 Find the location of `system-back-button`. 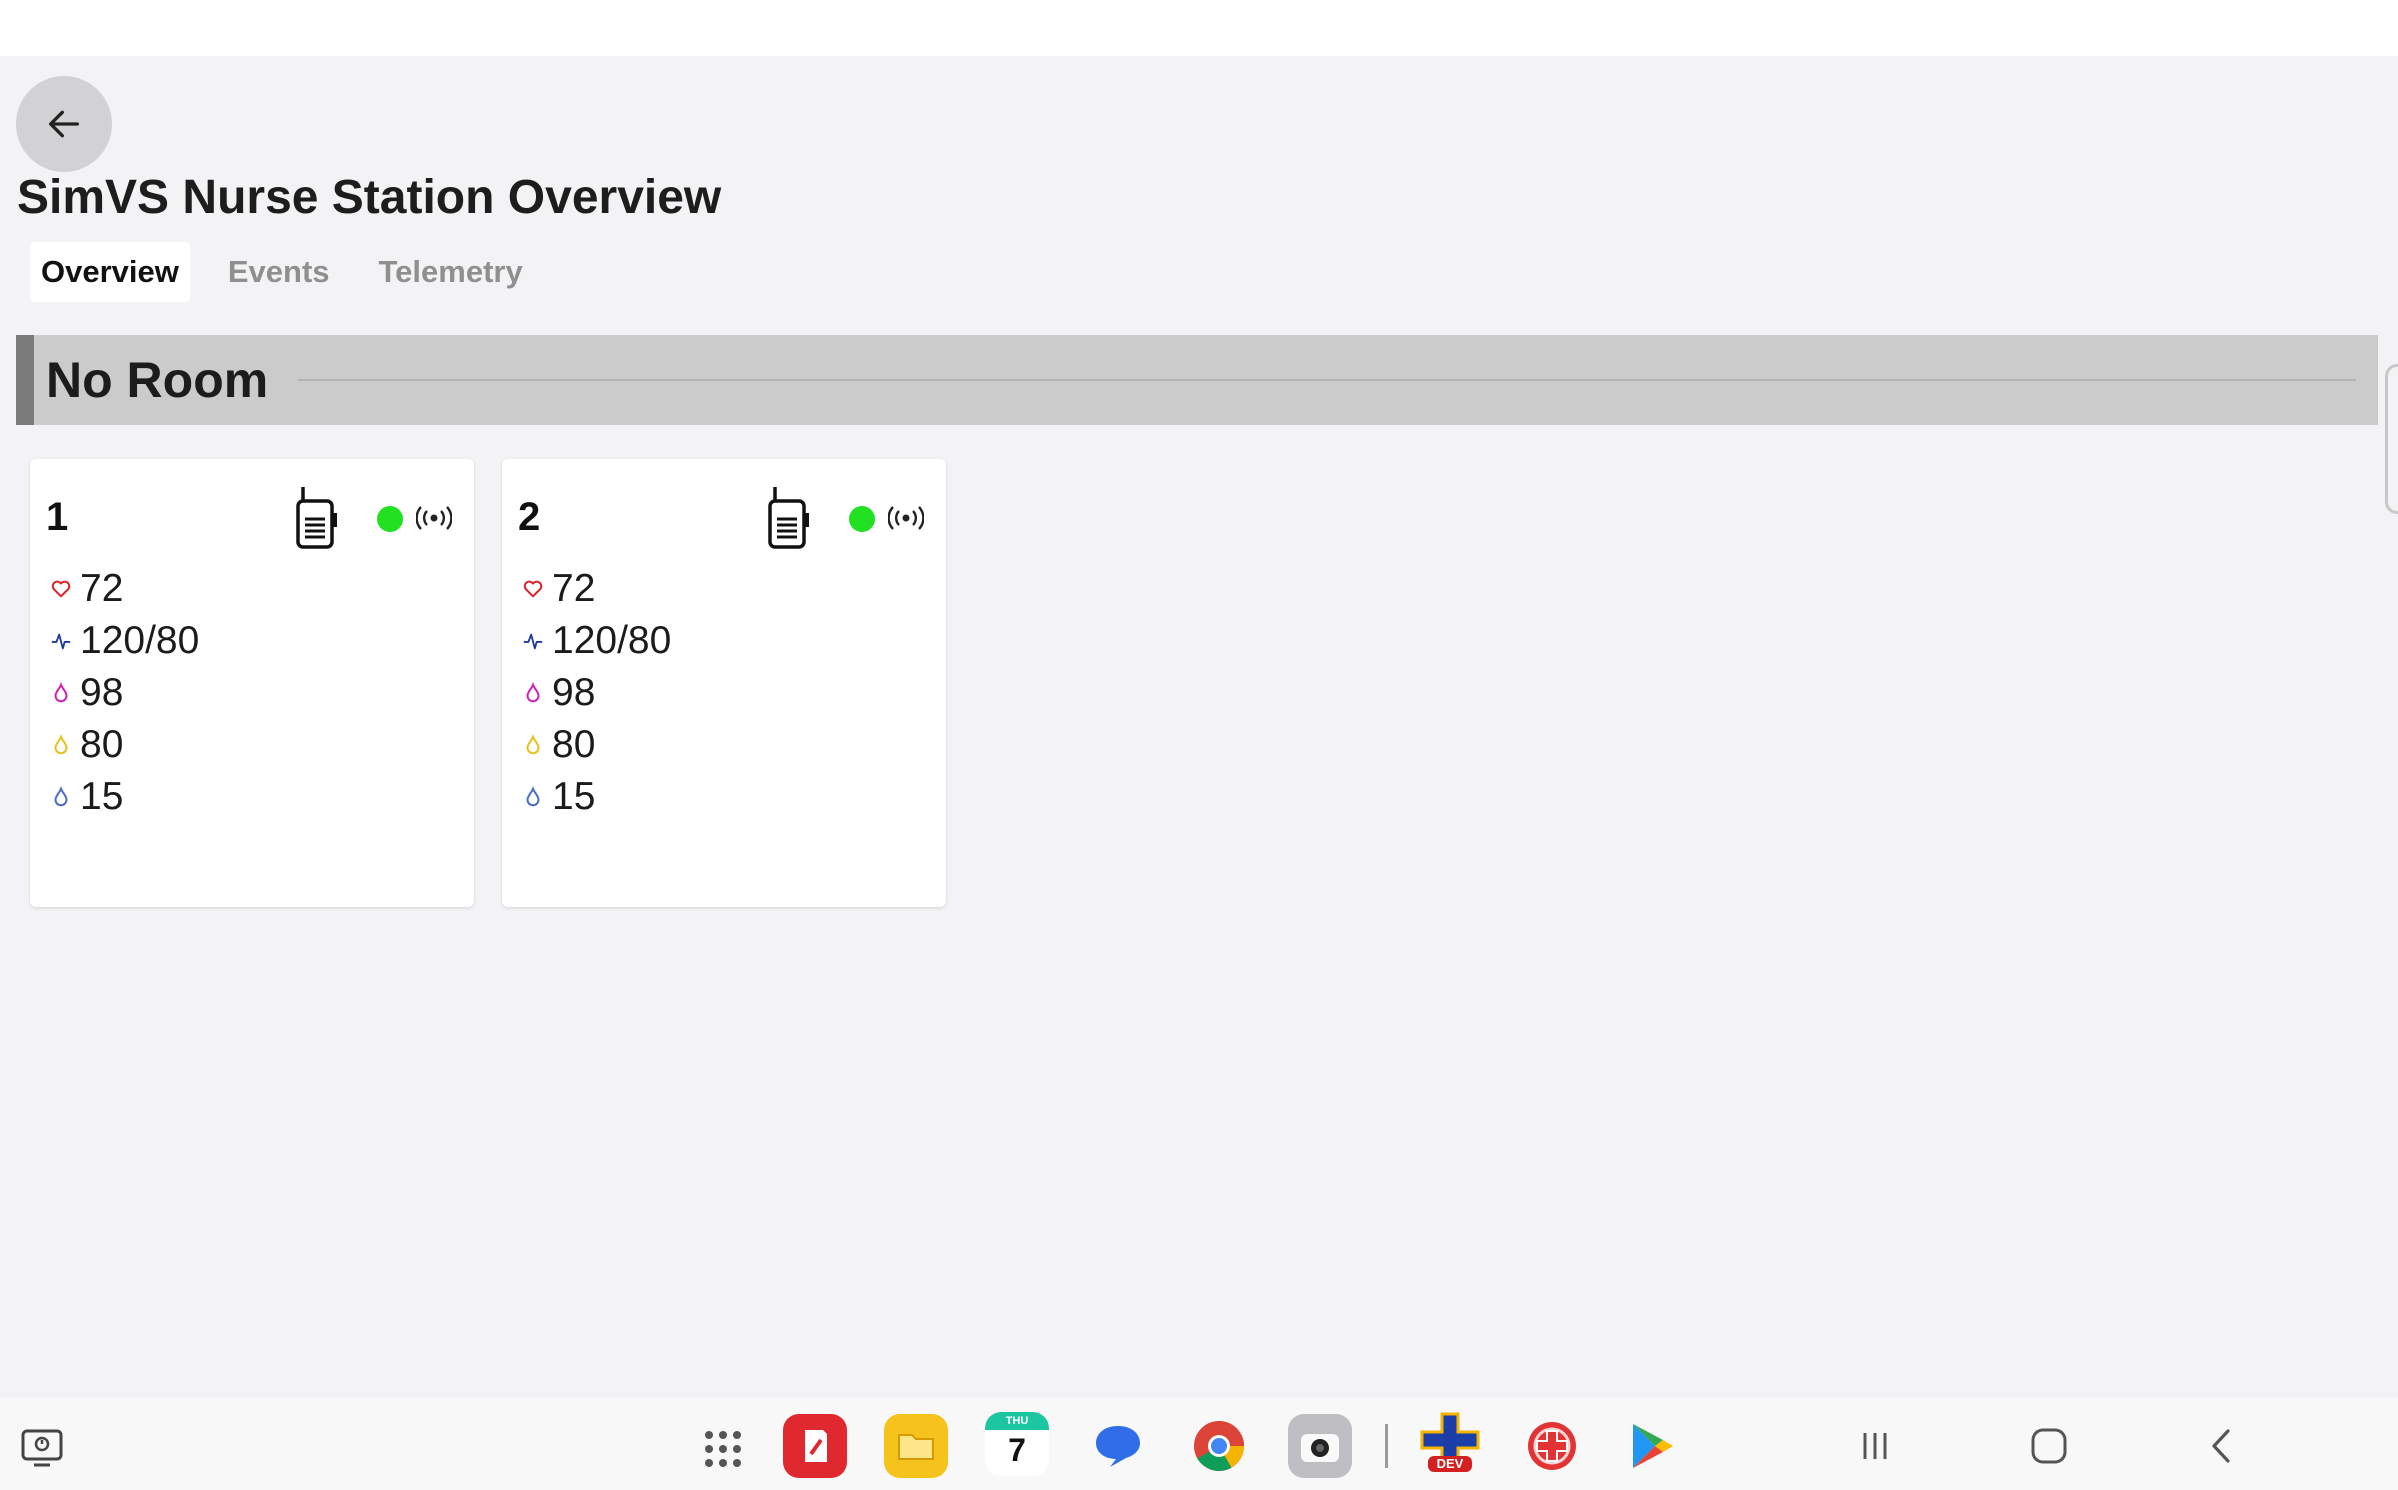

system-back-button is located at coordinates (2221, 1446).